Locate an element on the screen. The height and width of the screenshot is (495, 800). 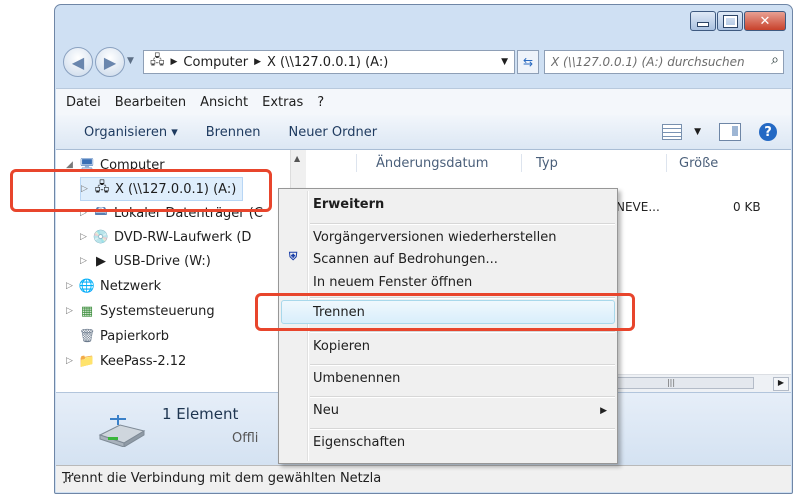
tree-item-keepass: ▷ 📁 KeePass-2.12 is located at coordinates (126, 361).